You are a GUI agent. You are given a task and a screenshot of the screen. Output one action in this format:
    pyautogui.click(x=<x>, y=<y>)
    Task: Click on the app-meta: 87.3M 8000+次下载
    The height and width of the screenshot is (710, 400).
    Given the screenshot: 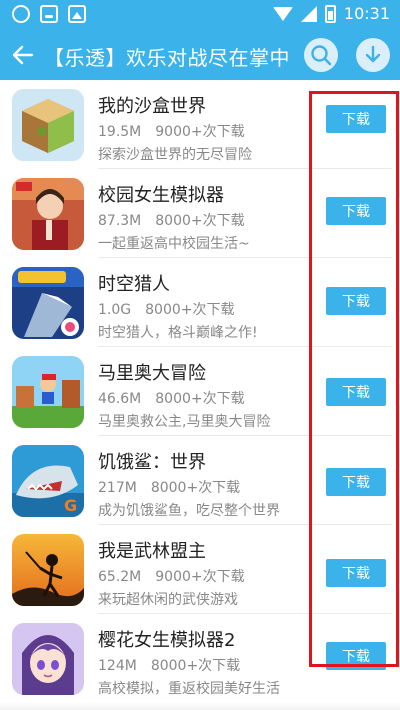 What is the action you would take?
    pyautogui.click(x=171, y=220)
    